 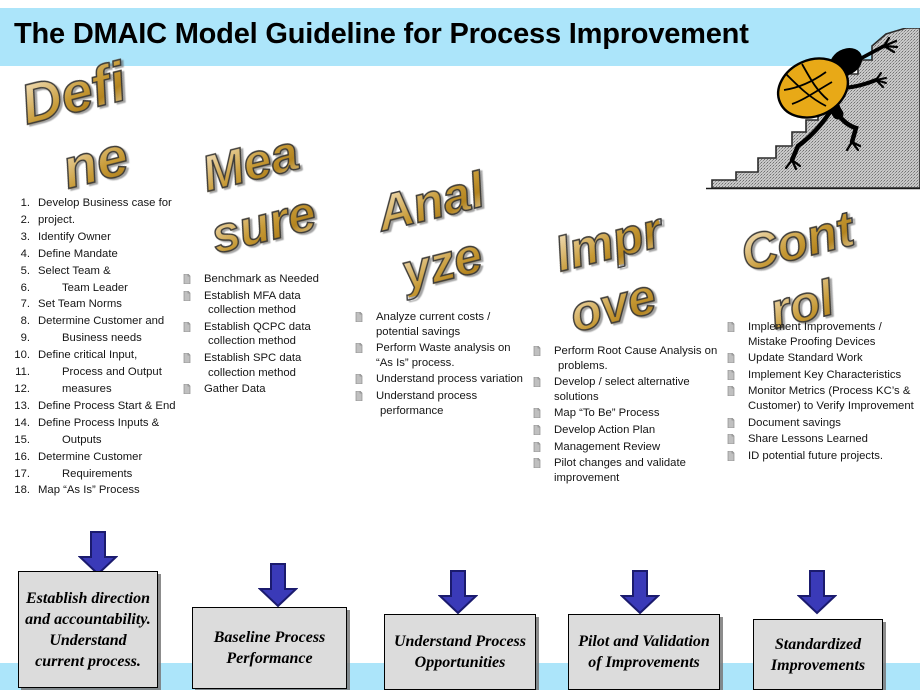 I want to click on list-item: 11. Process and Output, so click(x=103, y=372).